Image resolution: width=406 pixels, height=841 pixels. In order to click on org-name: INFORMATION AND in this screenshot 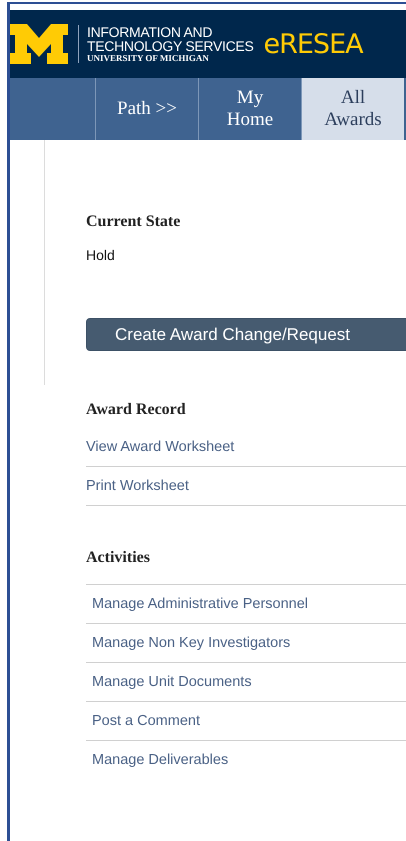, I will do `click(150, 31)`.